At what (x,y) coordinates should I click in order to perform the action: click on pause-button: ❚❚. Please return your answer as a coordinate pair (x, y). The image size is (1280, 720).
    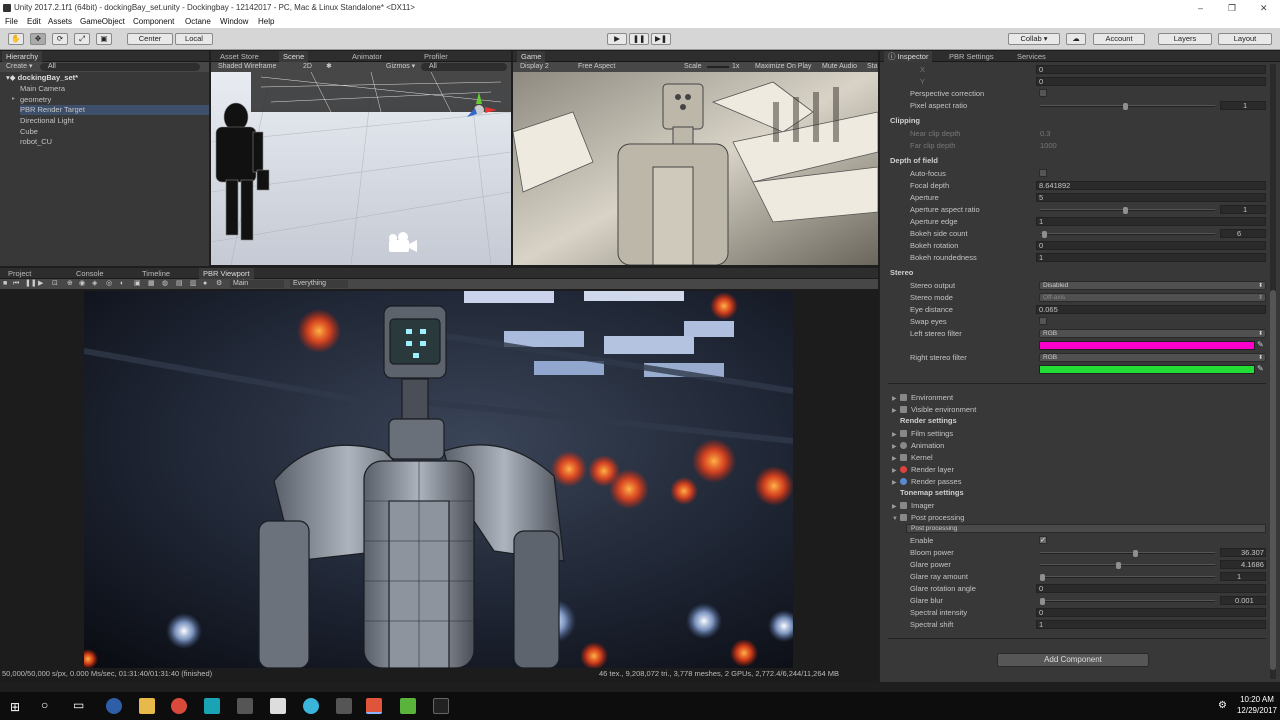
    Looking at the image, I should click on (639, 39).